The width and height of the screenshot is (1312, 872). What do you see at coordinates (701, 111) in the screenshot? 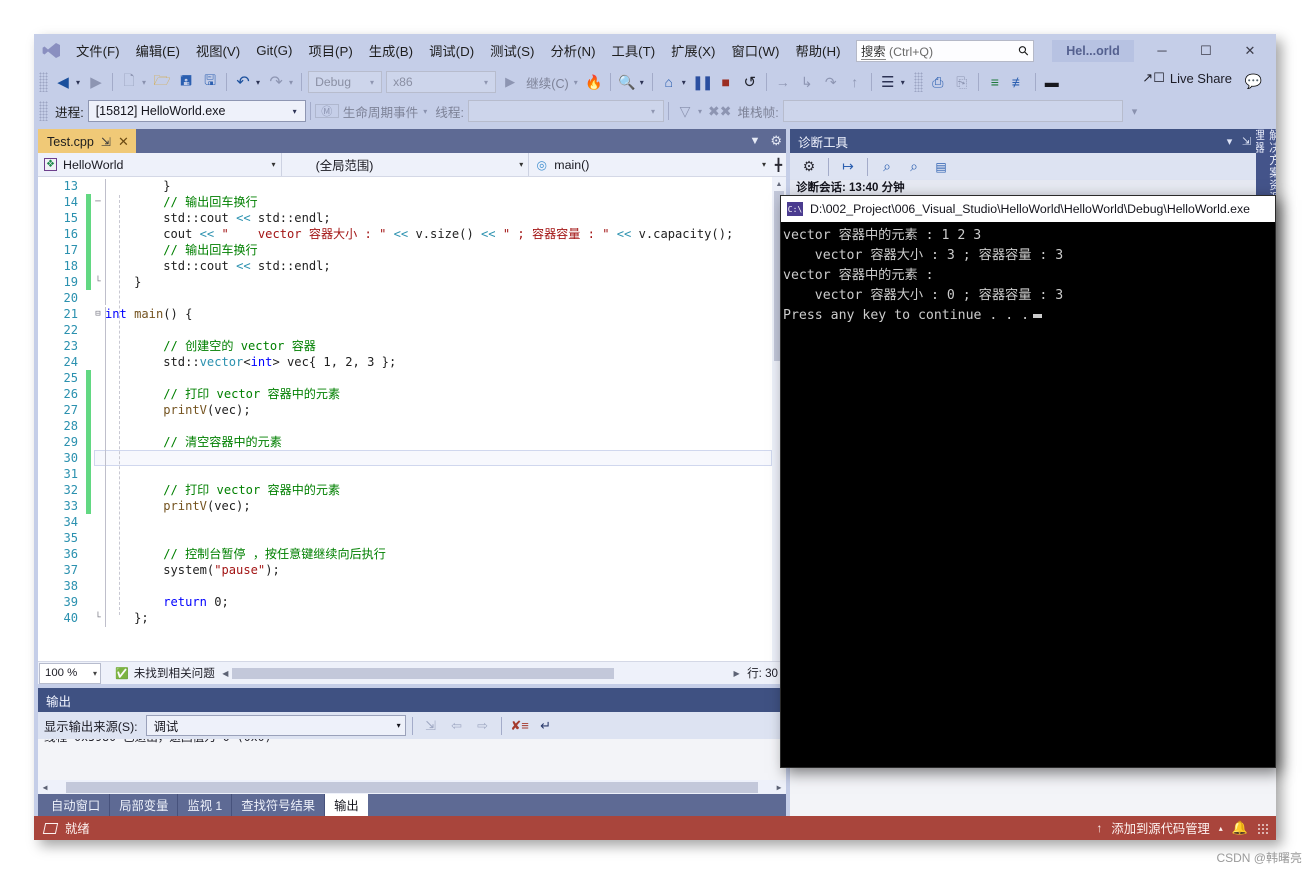
I see `filter-caret-icon: ▾` at bounding box center [701, 111].